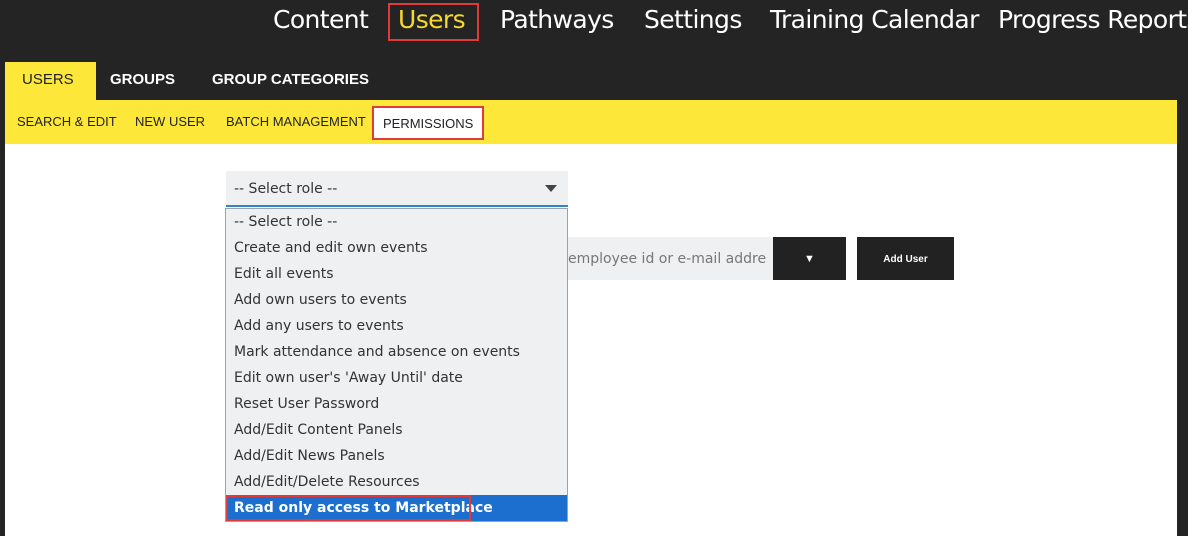 This screenshot has width=1188, height=536. What do you see at coordinates (551, 188) in the screenshot?
I see `caret-down-icon` at bounding box center [551, 188].